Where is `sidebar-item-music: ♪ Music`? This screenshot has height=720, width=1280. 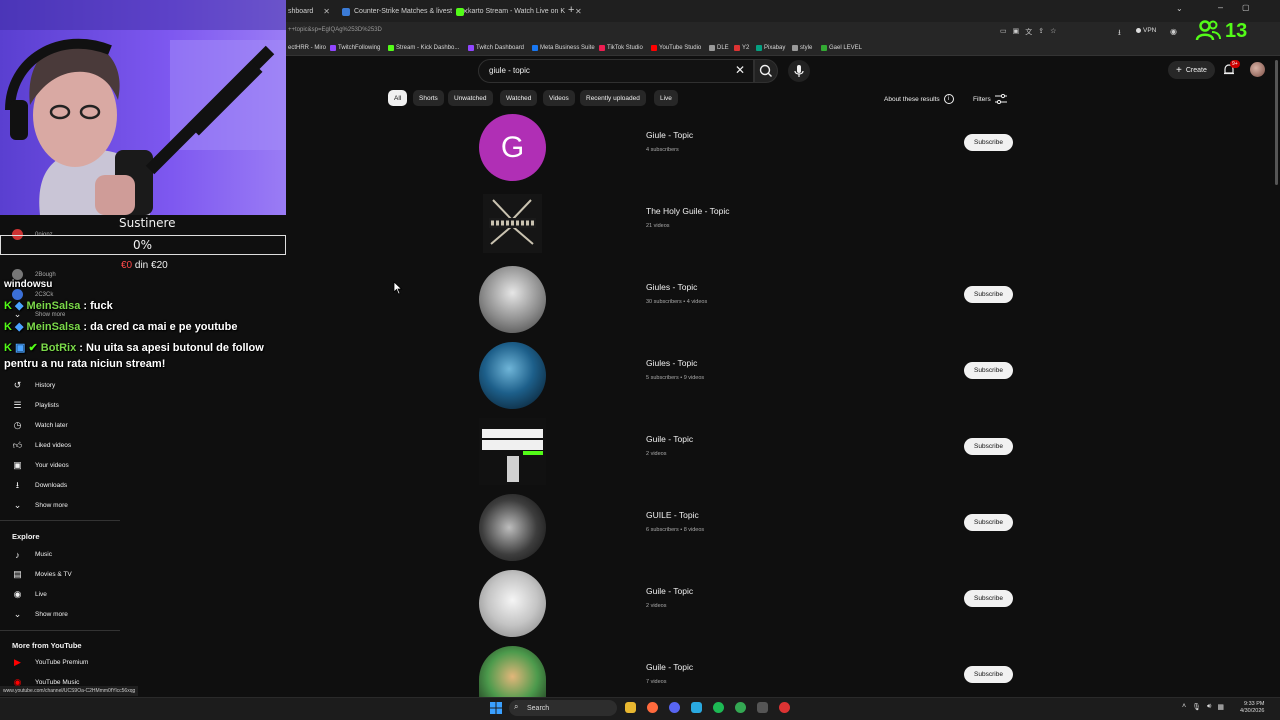 sidebar-item-music: ♪ Music is located at coordinates (32, 554).